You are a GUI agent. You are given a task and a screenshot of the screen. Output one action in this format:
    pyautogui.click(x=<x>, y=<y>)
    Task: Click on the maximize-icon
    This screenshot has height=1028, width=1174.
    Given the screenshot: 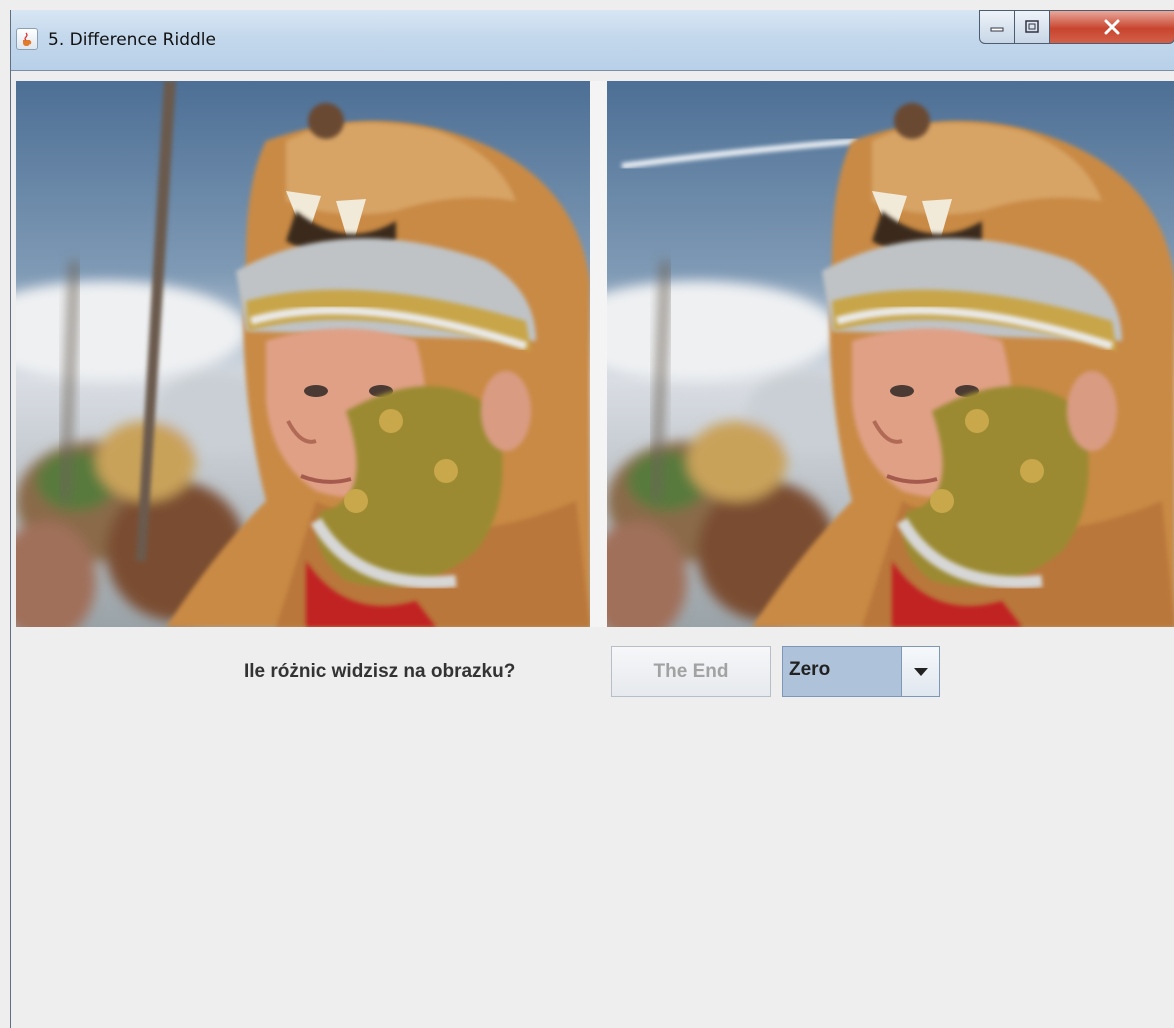 What is the action you would take?
    pyautogui.click(x=1032, y=26)
    